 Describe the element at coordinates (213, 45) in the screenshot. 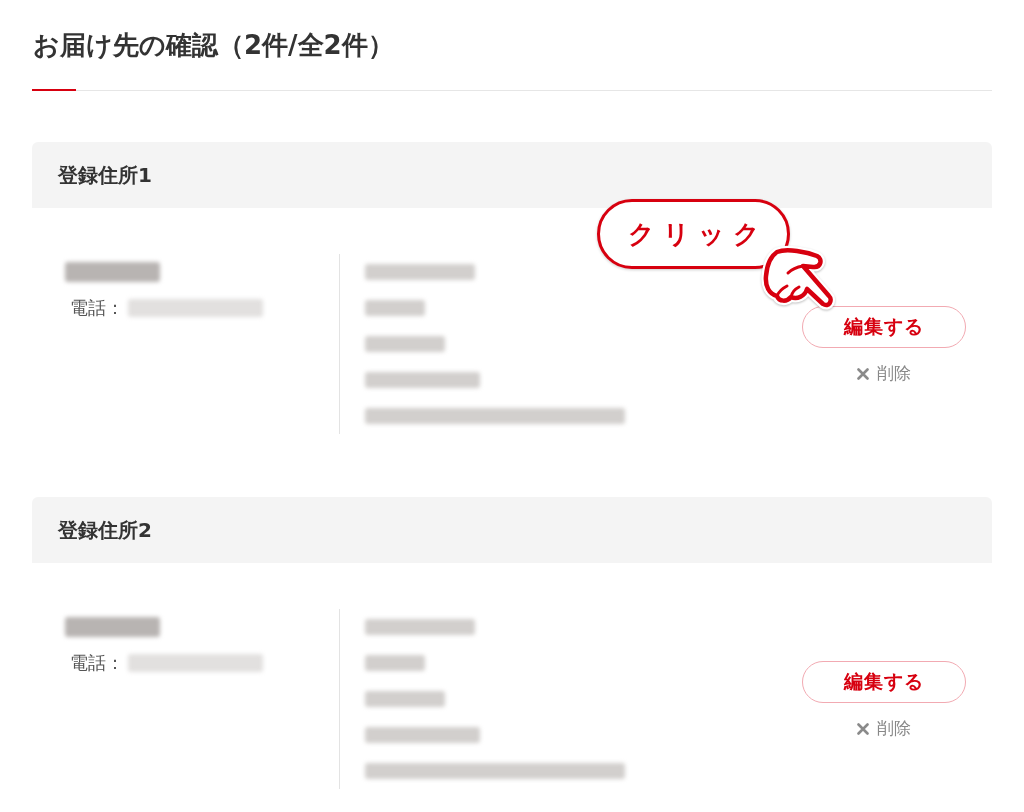

I see `page-title: お届け先の確認（2件/全2件）` at that location.